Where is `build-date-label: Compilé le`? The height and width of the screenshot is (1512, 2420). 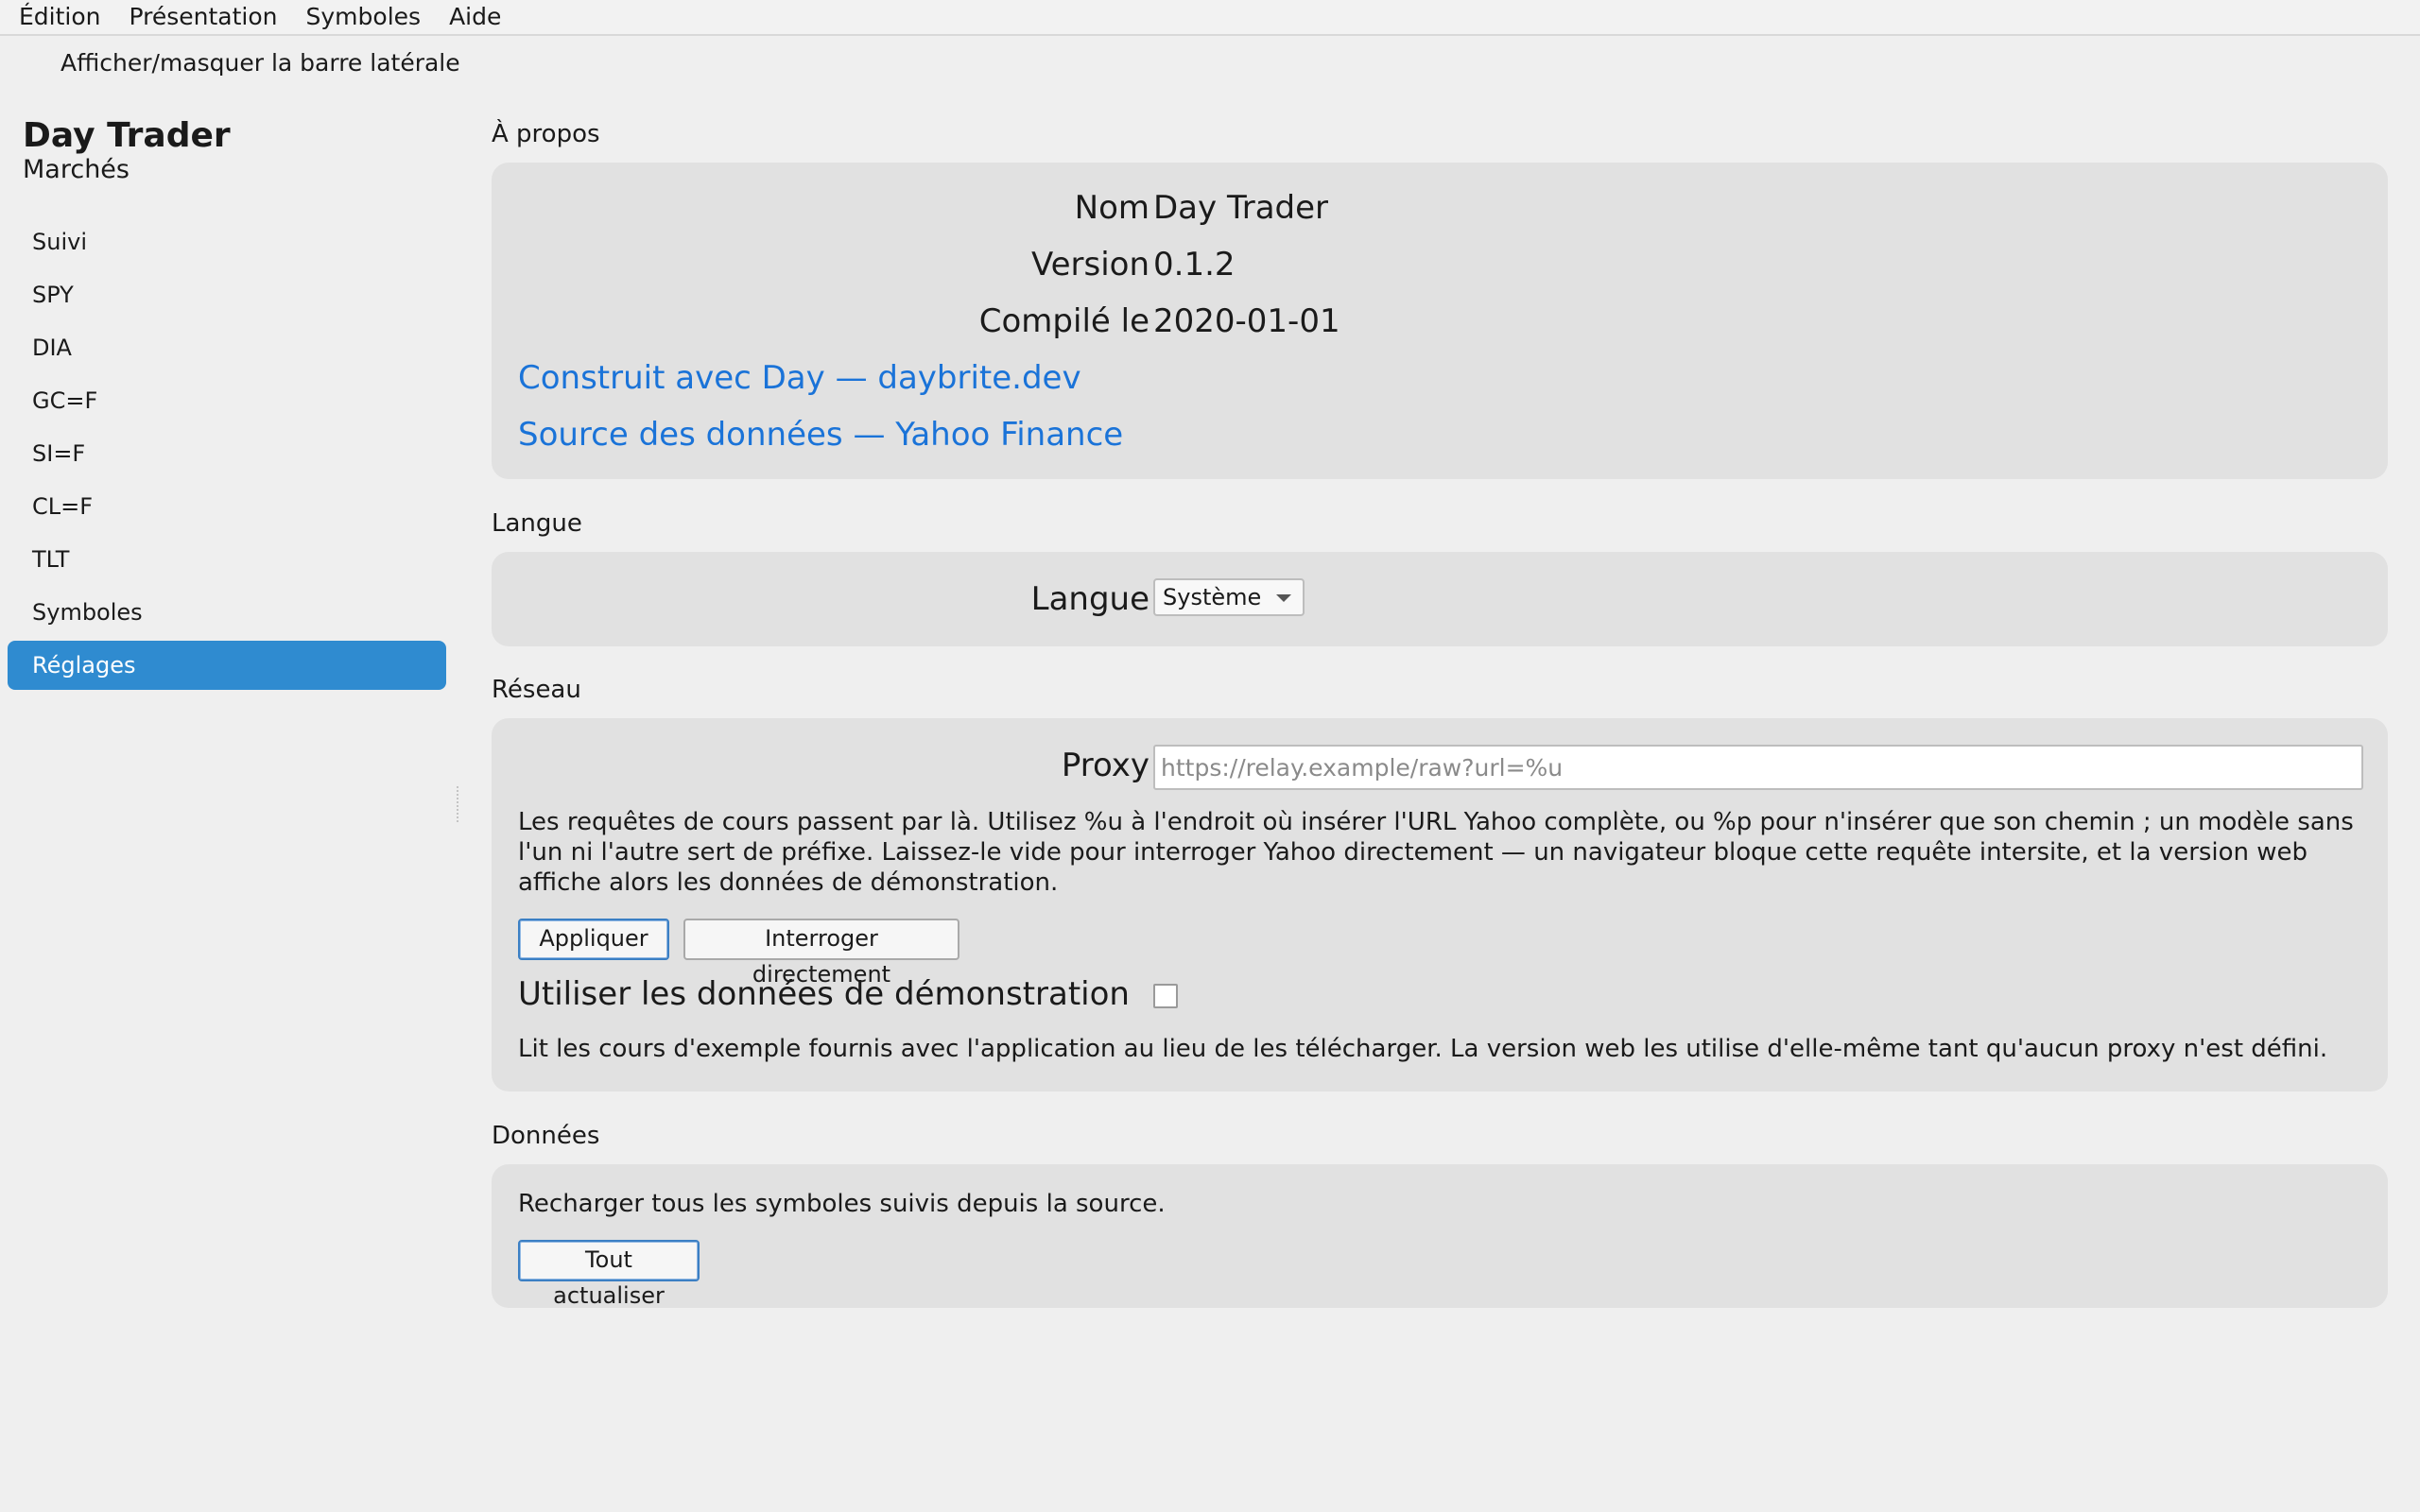 build-date-label: Compilé le is located at coordinates (1064, 321).